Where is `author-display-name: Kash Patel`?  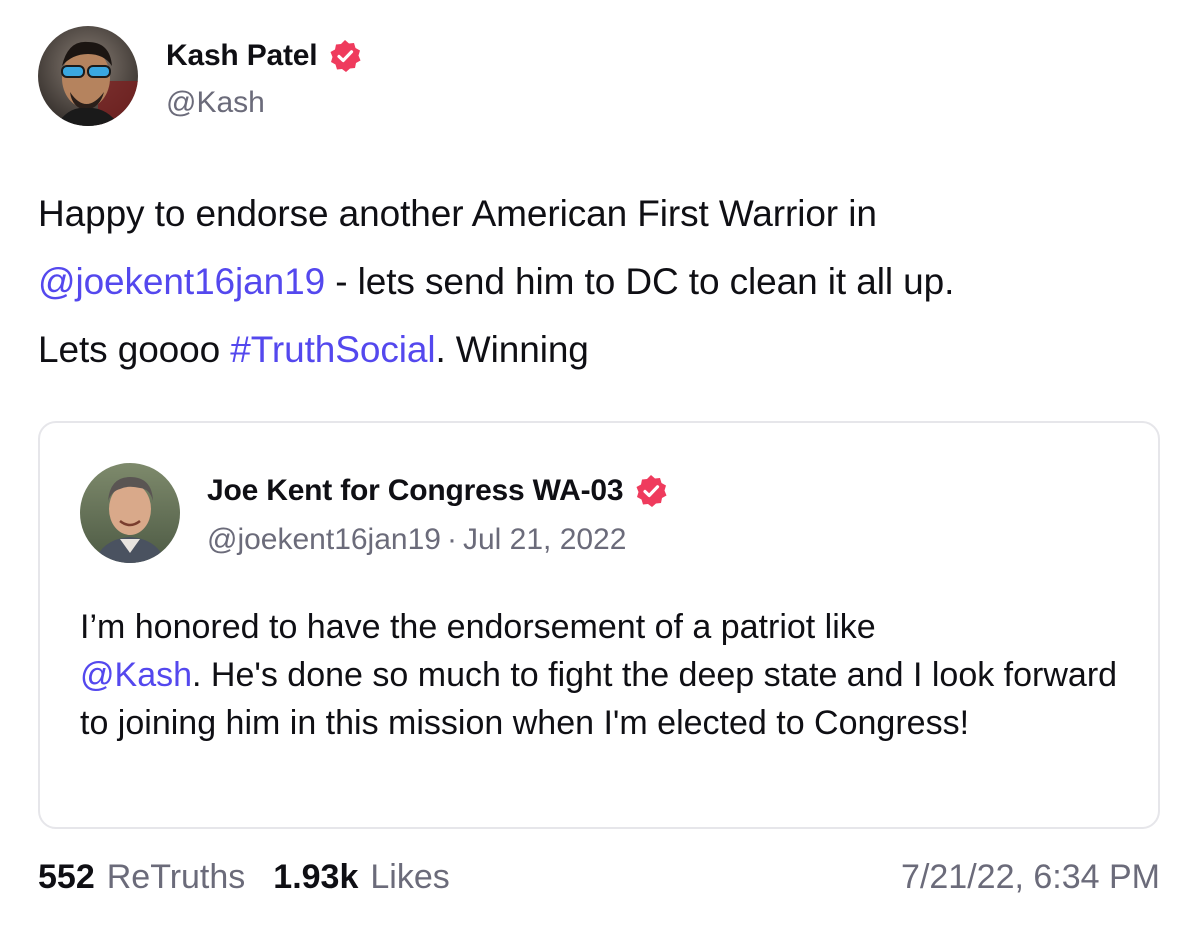
author-display-name: Kash Patel is located at coordinates (242, 56).